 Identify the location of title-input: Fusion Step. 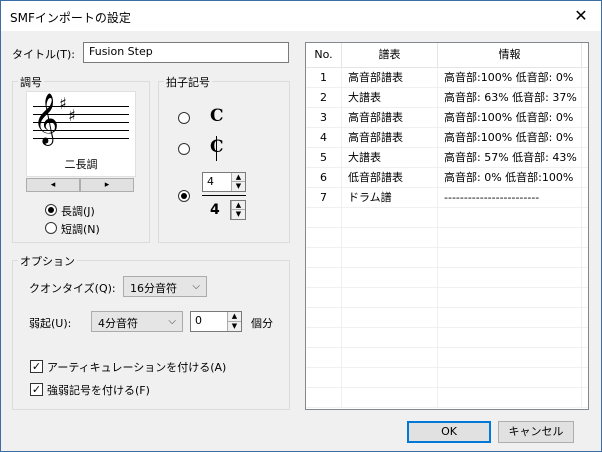
(186, 52).